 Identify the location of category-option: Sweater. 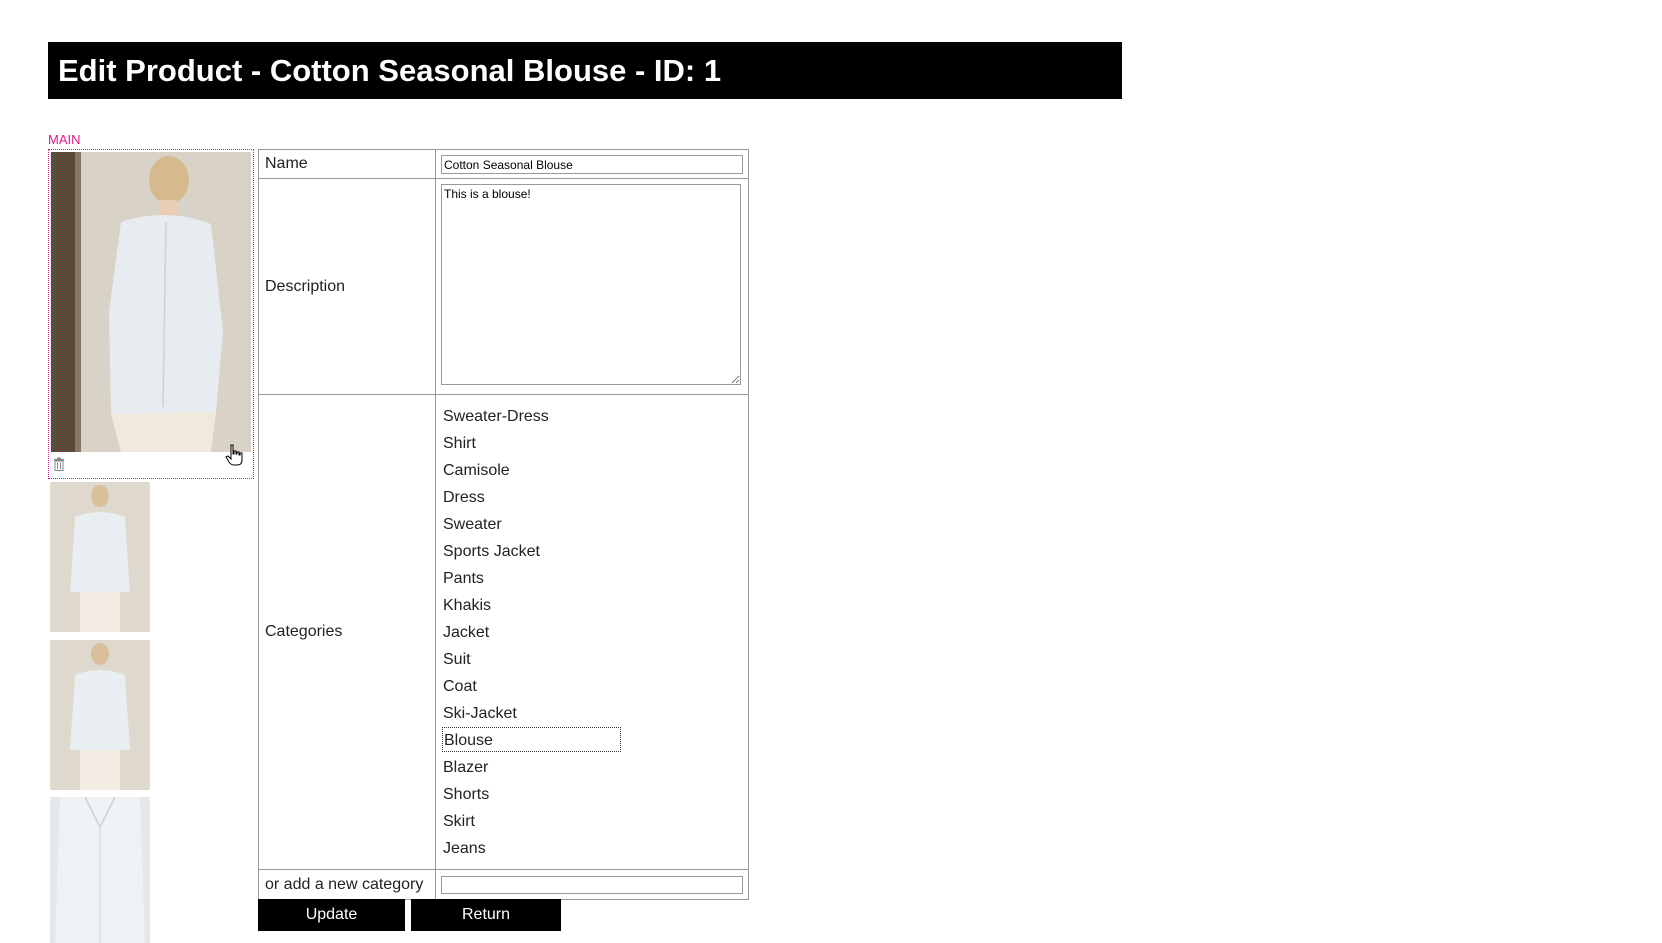
(595, 524).